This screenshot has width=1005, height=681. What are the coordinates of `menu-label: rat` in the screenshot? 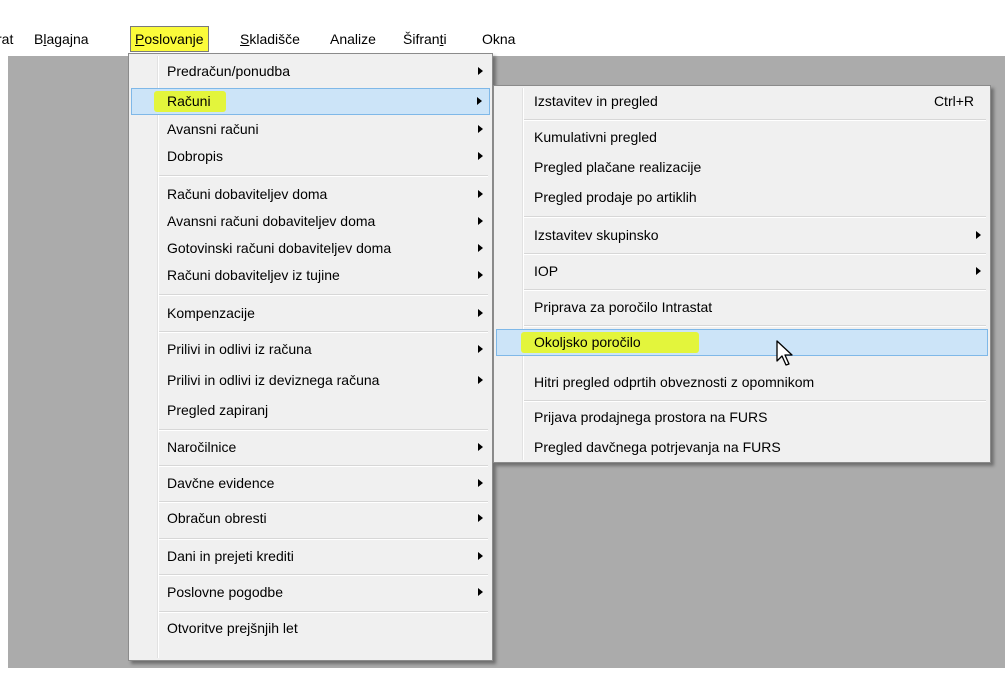 It's located at (7, 39).